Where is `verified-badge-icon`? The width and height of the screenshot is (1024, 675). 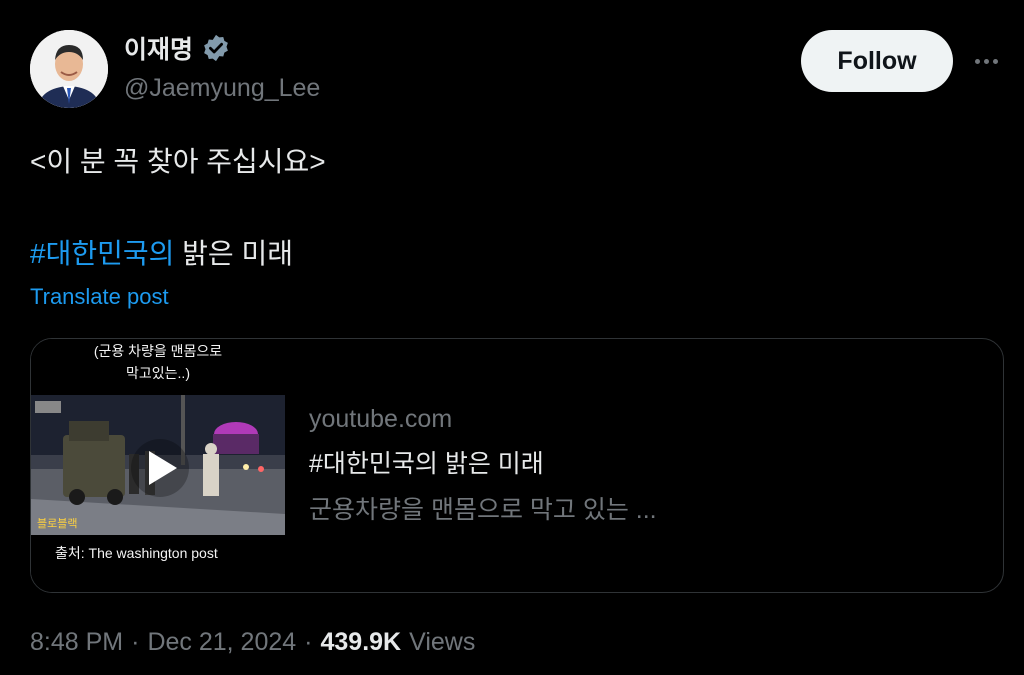
verified-badge-icon is located at coordinates (216, 48).